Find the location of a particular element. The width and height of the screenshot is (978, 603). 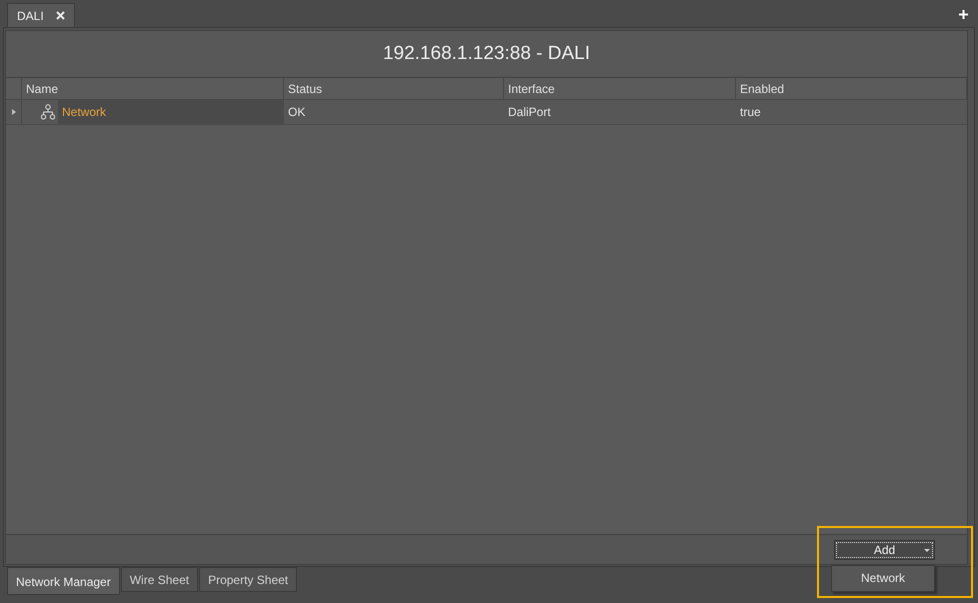

menu-item: Network is located at coordinates (882, 578).